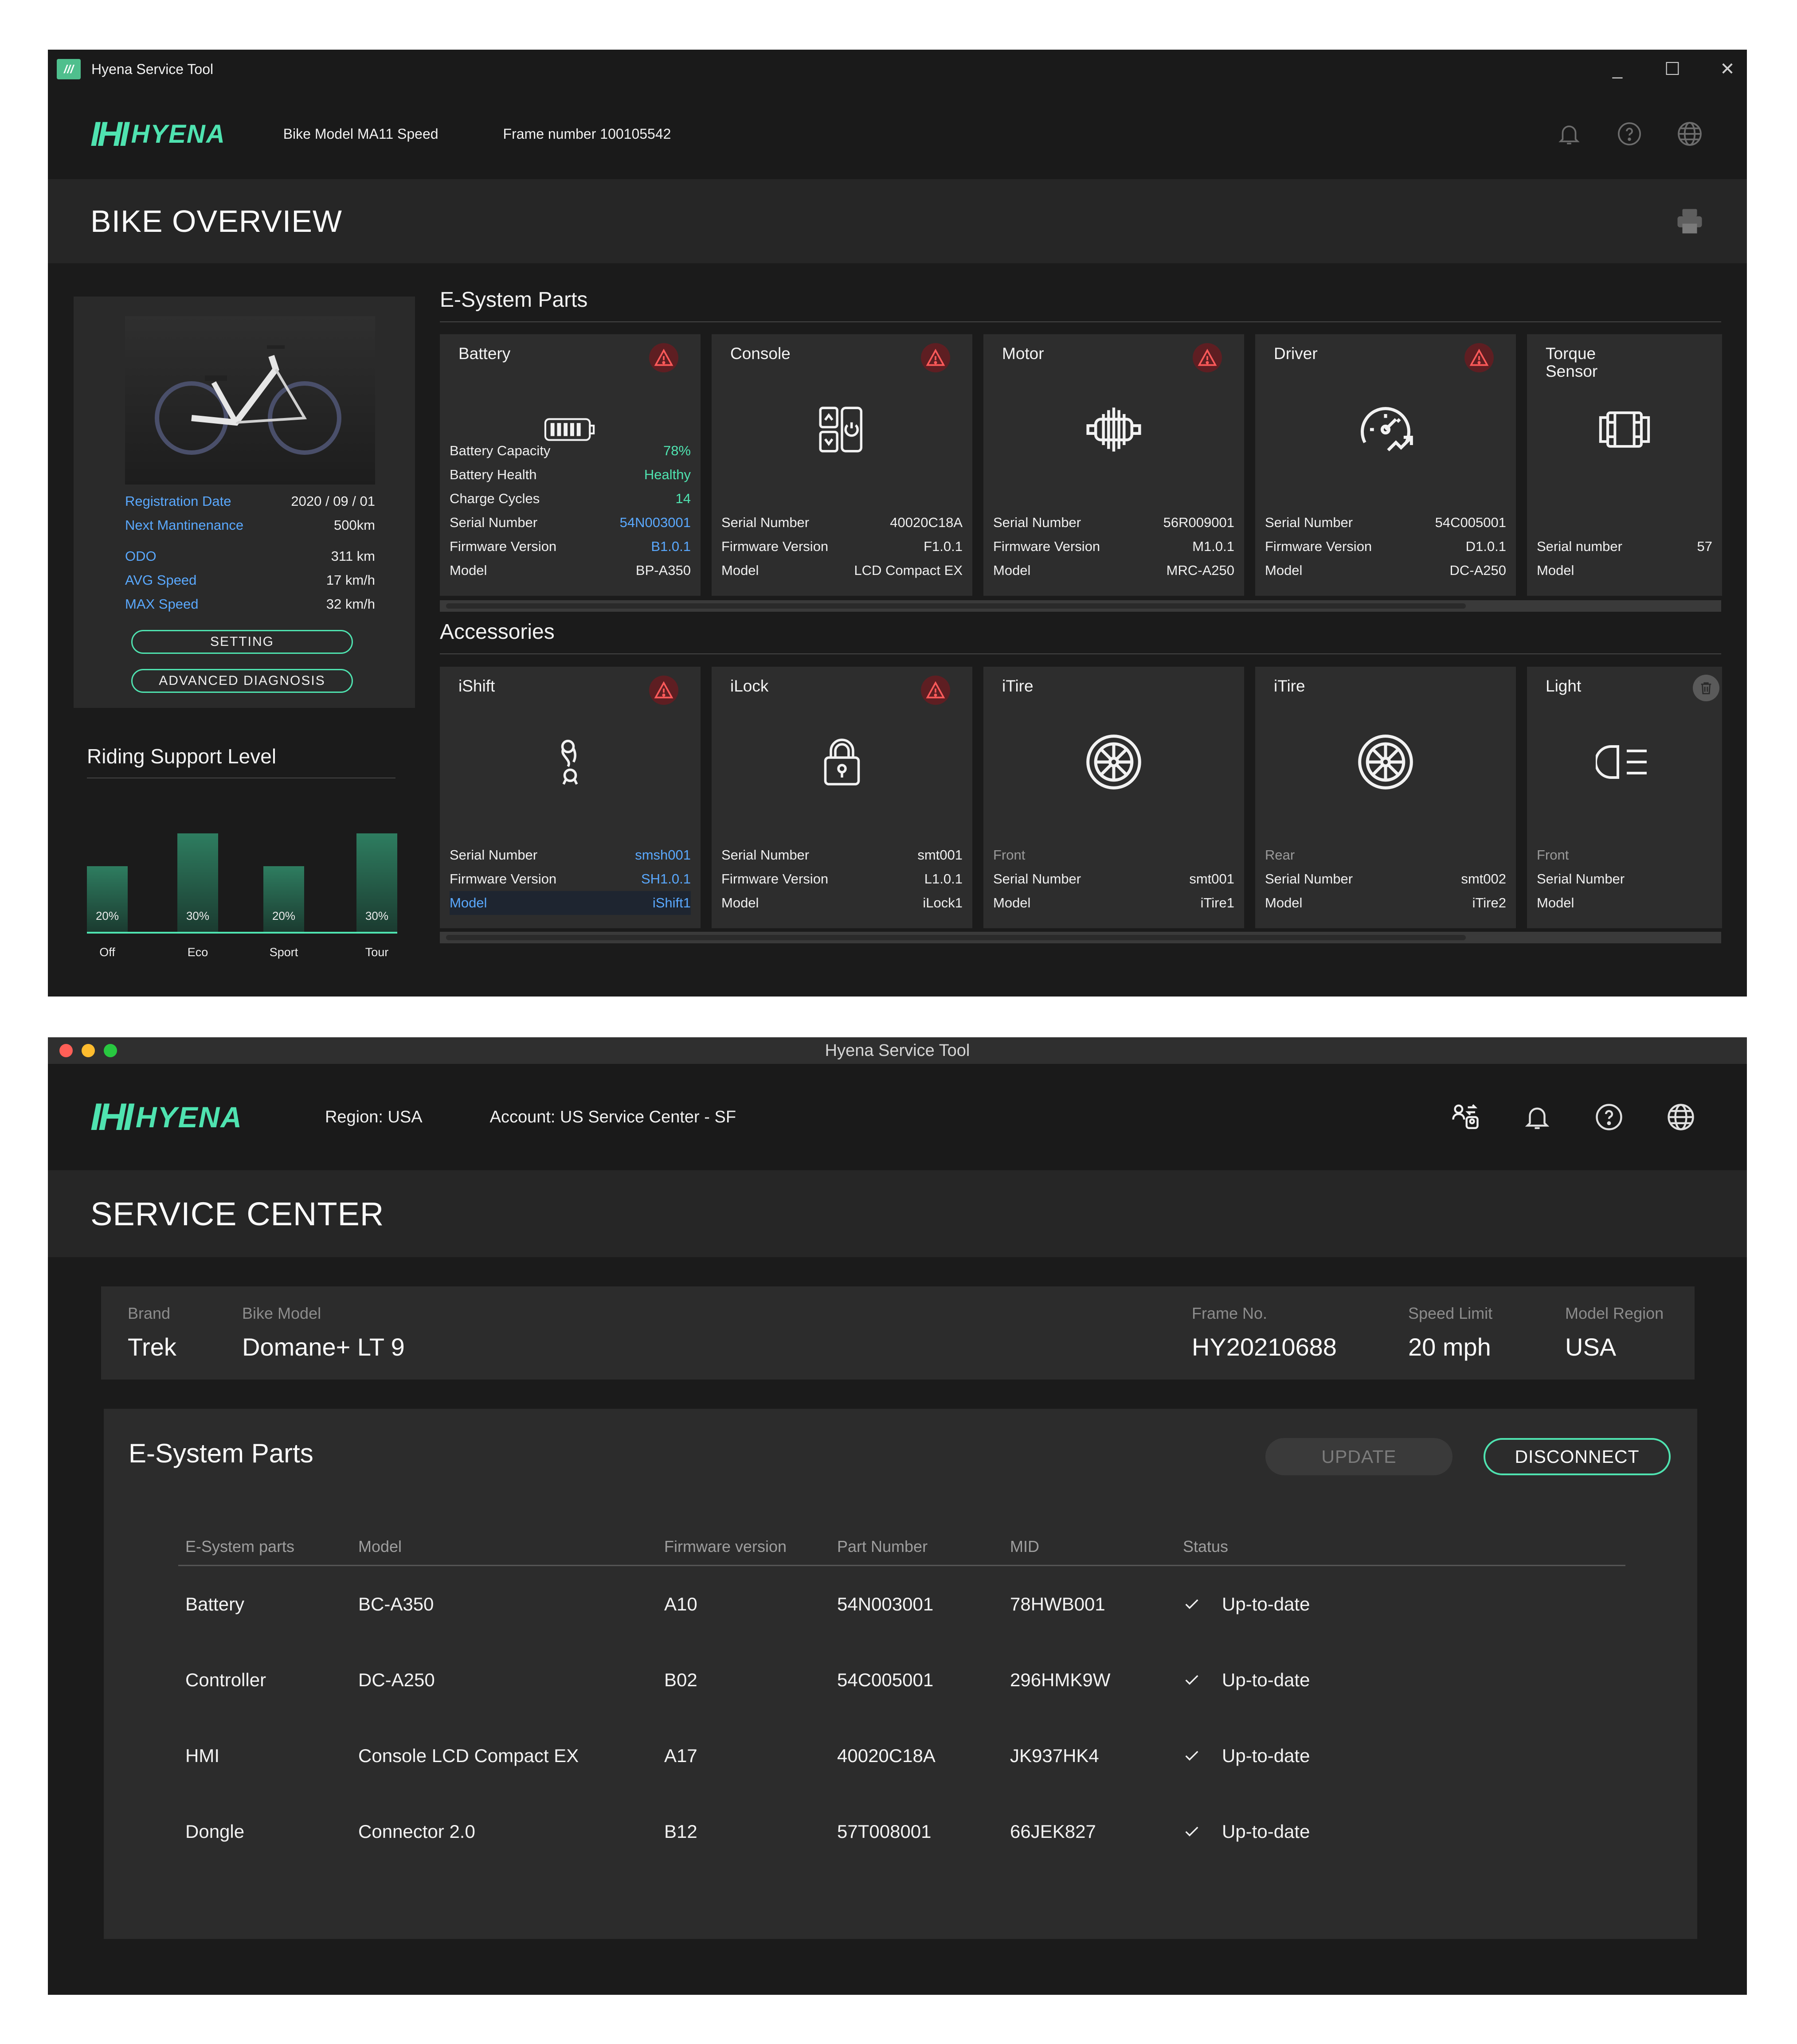 The image size is (1797, 2044). Describe the element at coordinates (842, 855) in the screenshot. I see `detail-row: Serial Number smt001` at that location.